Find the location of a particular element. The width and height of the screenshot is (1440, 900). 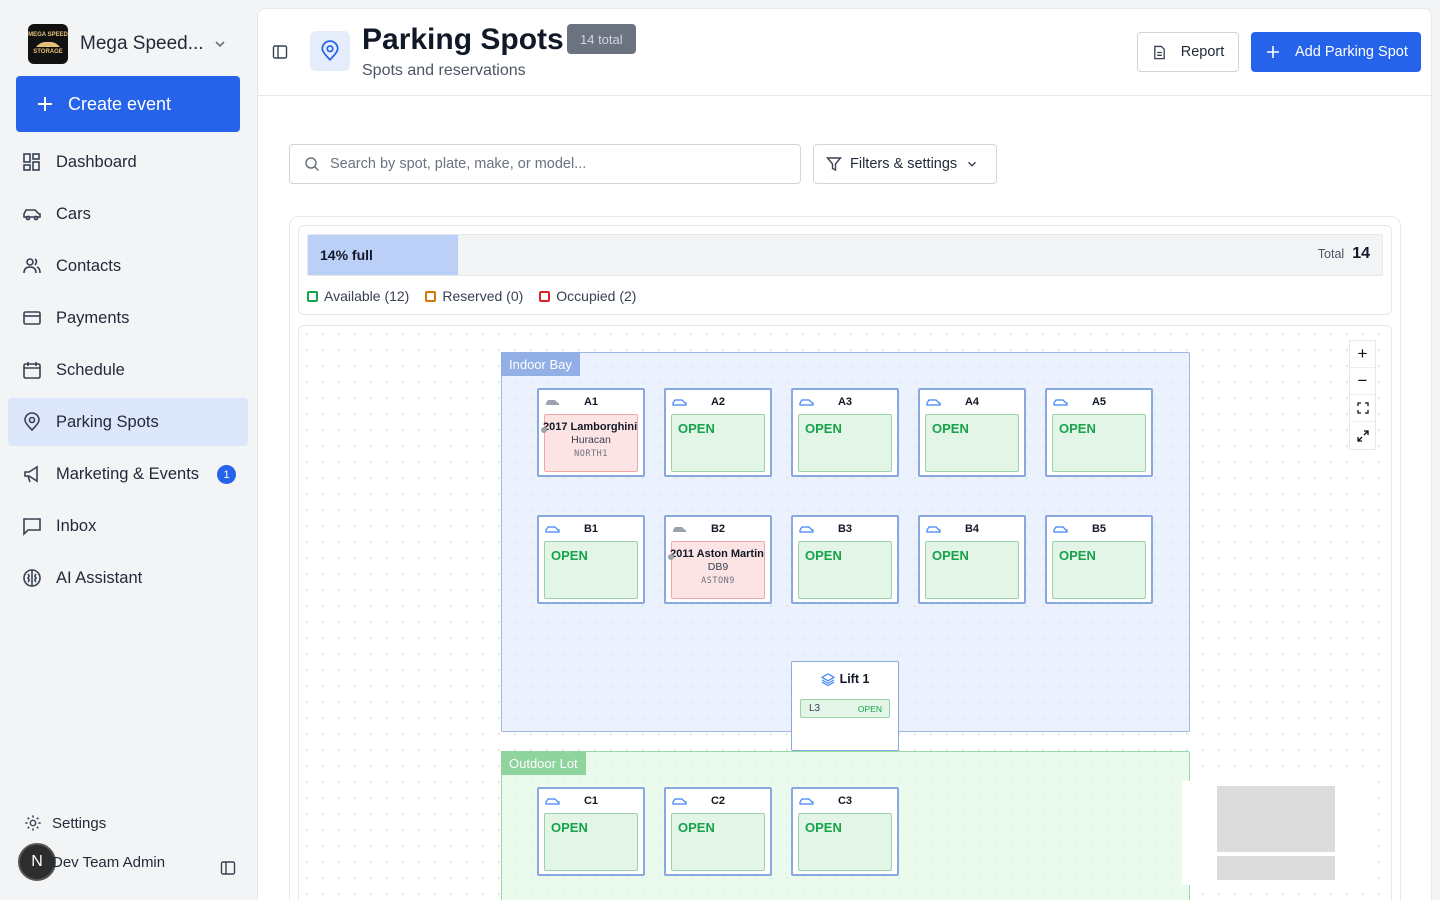

sidebar-item-payments: Payments is located at coordinates (128, 318).